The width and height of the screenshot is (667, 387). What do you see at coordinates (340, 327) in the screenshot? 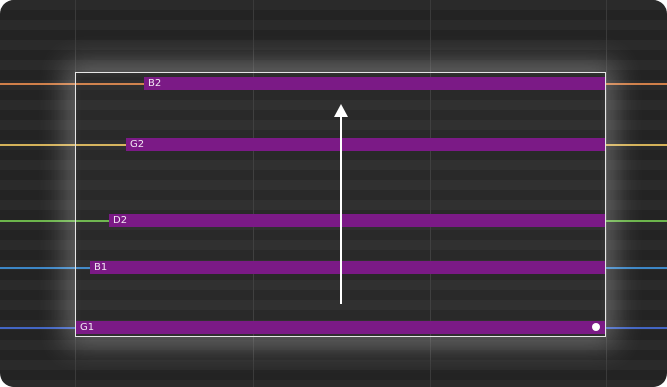
I see `note-g1: G1` at bounding box center [340, 327].